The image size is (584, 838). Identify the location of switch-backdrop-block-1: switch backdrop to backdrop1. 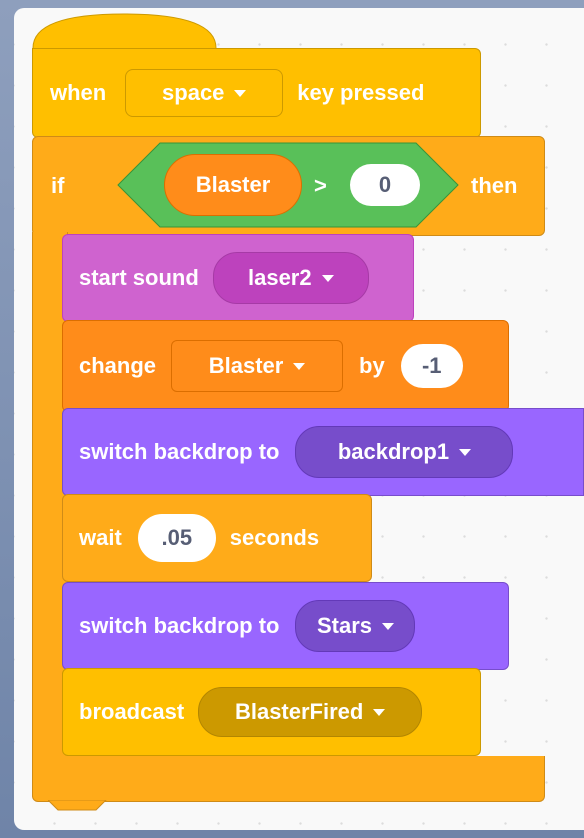
(323, 452).